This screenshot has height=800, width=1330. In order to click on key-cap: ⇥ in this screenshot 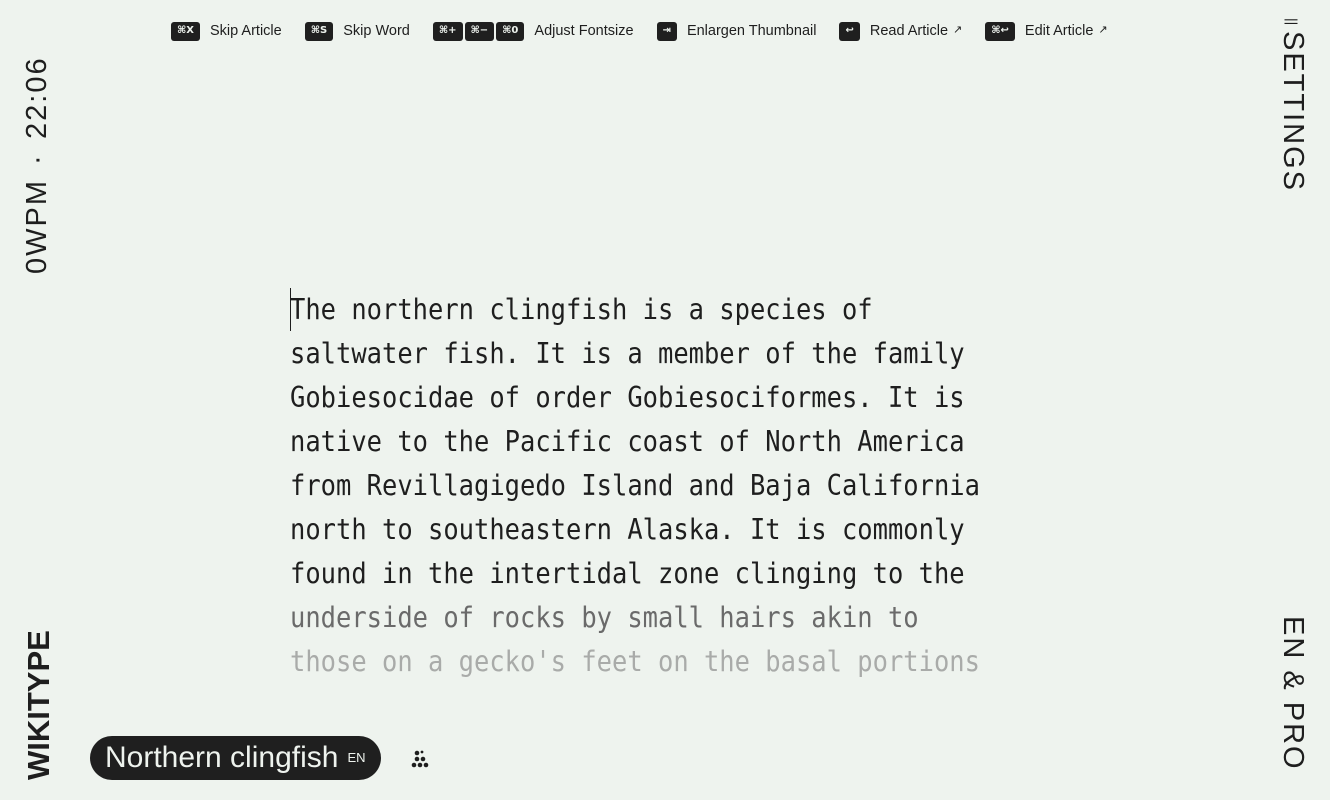, I will do `click(666, 31)`.